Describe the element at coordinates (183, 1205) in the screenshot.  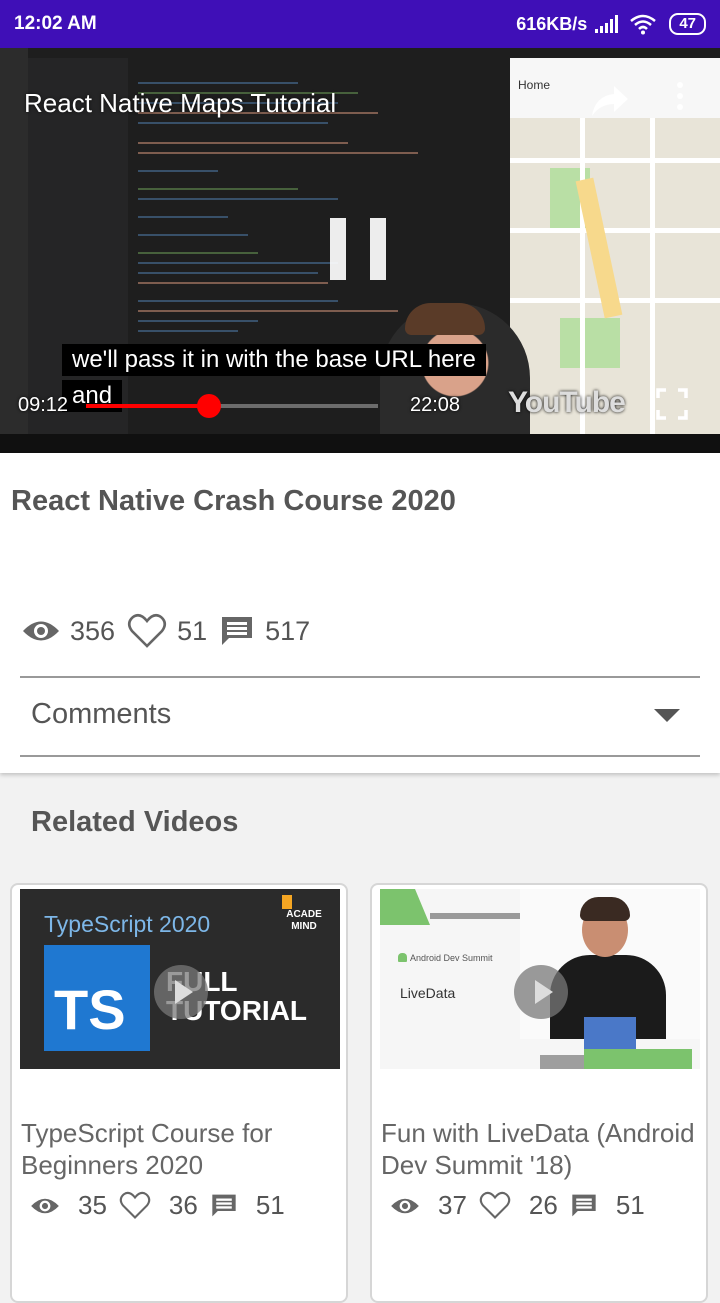
I see `likes-count: 36` at that location.